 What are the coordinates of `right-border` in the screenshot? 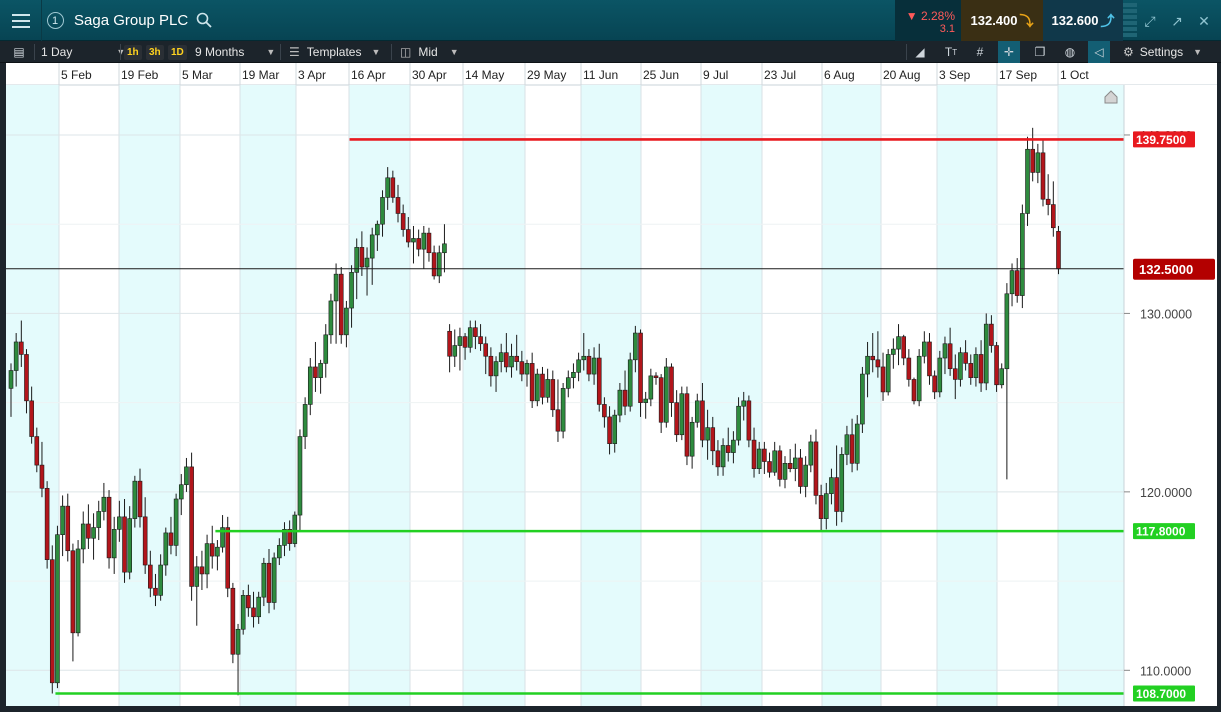 It's located at (1219, 384).